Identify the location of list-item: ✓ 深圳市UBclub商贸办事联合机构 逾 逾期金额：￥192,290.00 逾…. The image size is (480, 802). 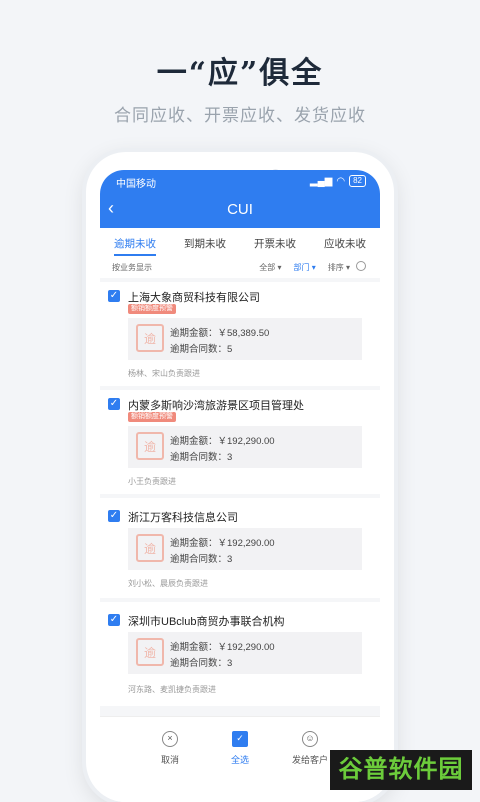
(240, 654).